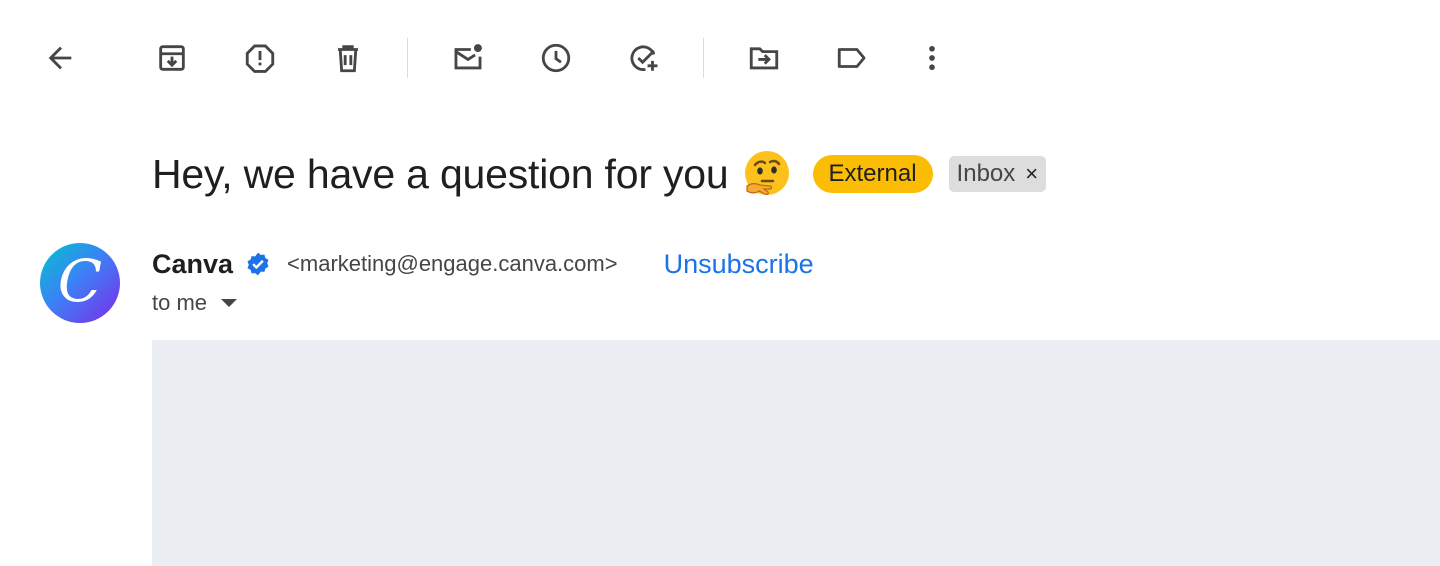 Image resolution: width=1440 pixels, height=566 pixels. I want to click on delete-button, so click(348, 58).